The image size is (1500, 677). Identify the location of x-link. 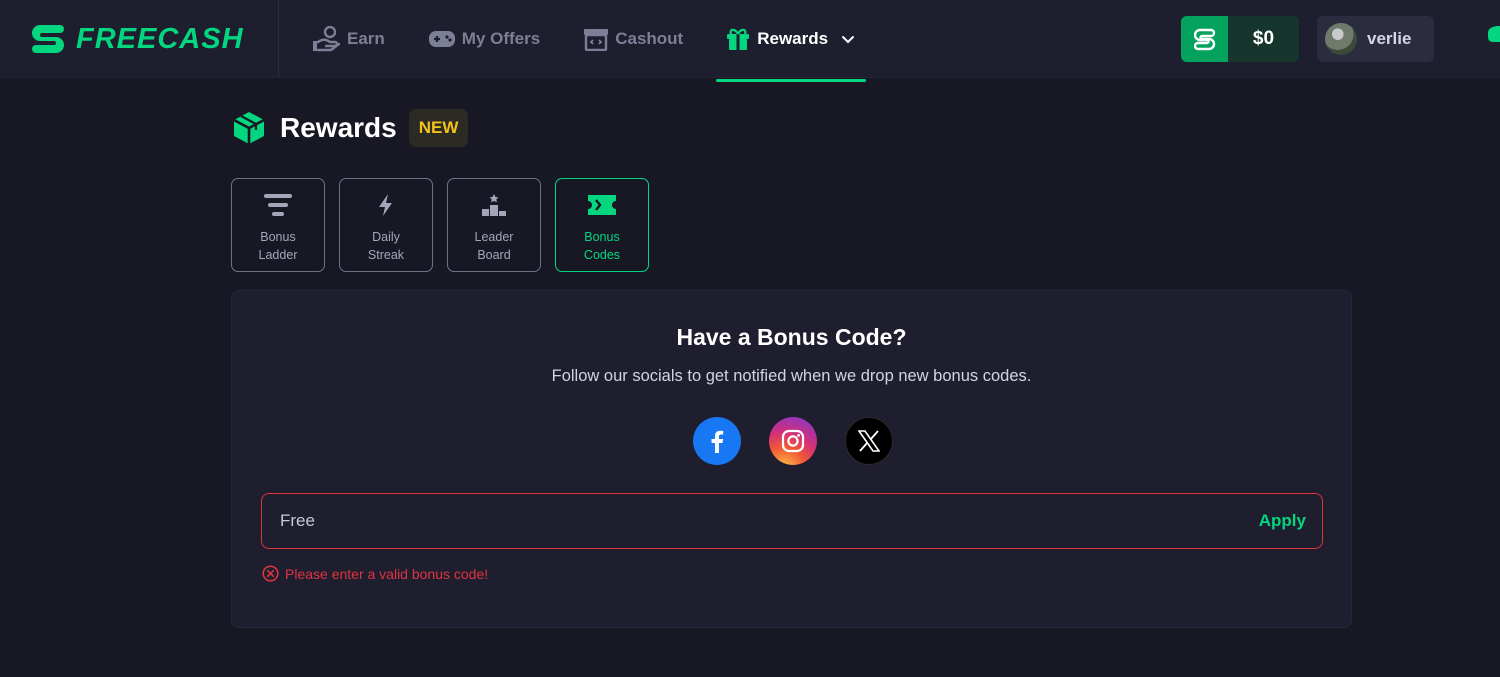
(869, 441).